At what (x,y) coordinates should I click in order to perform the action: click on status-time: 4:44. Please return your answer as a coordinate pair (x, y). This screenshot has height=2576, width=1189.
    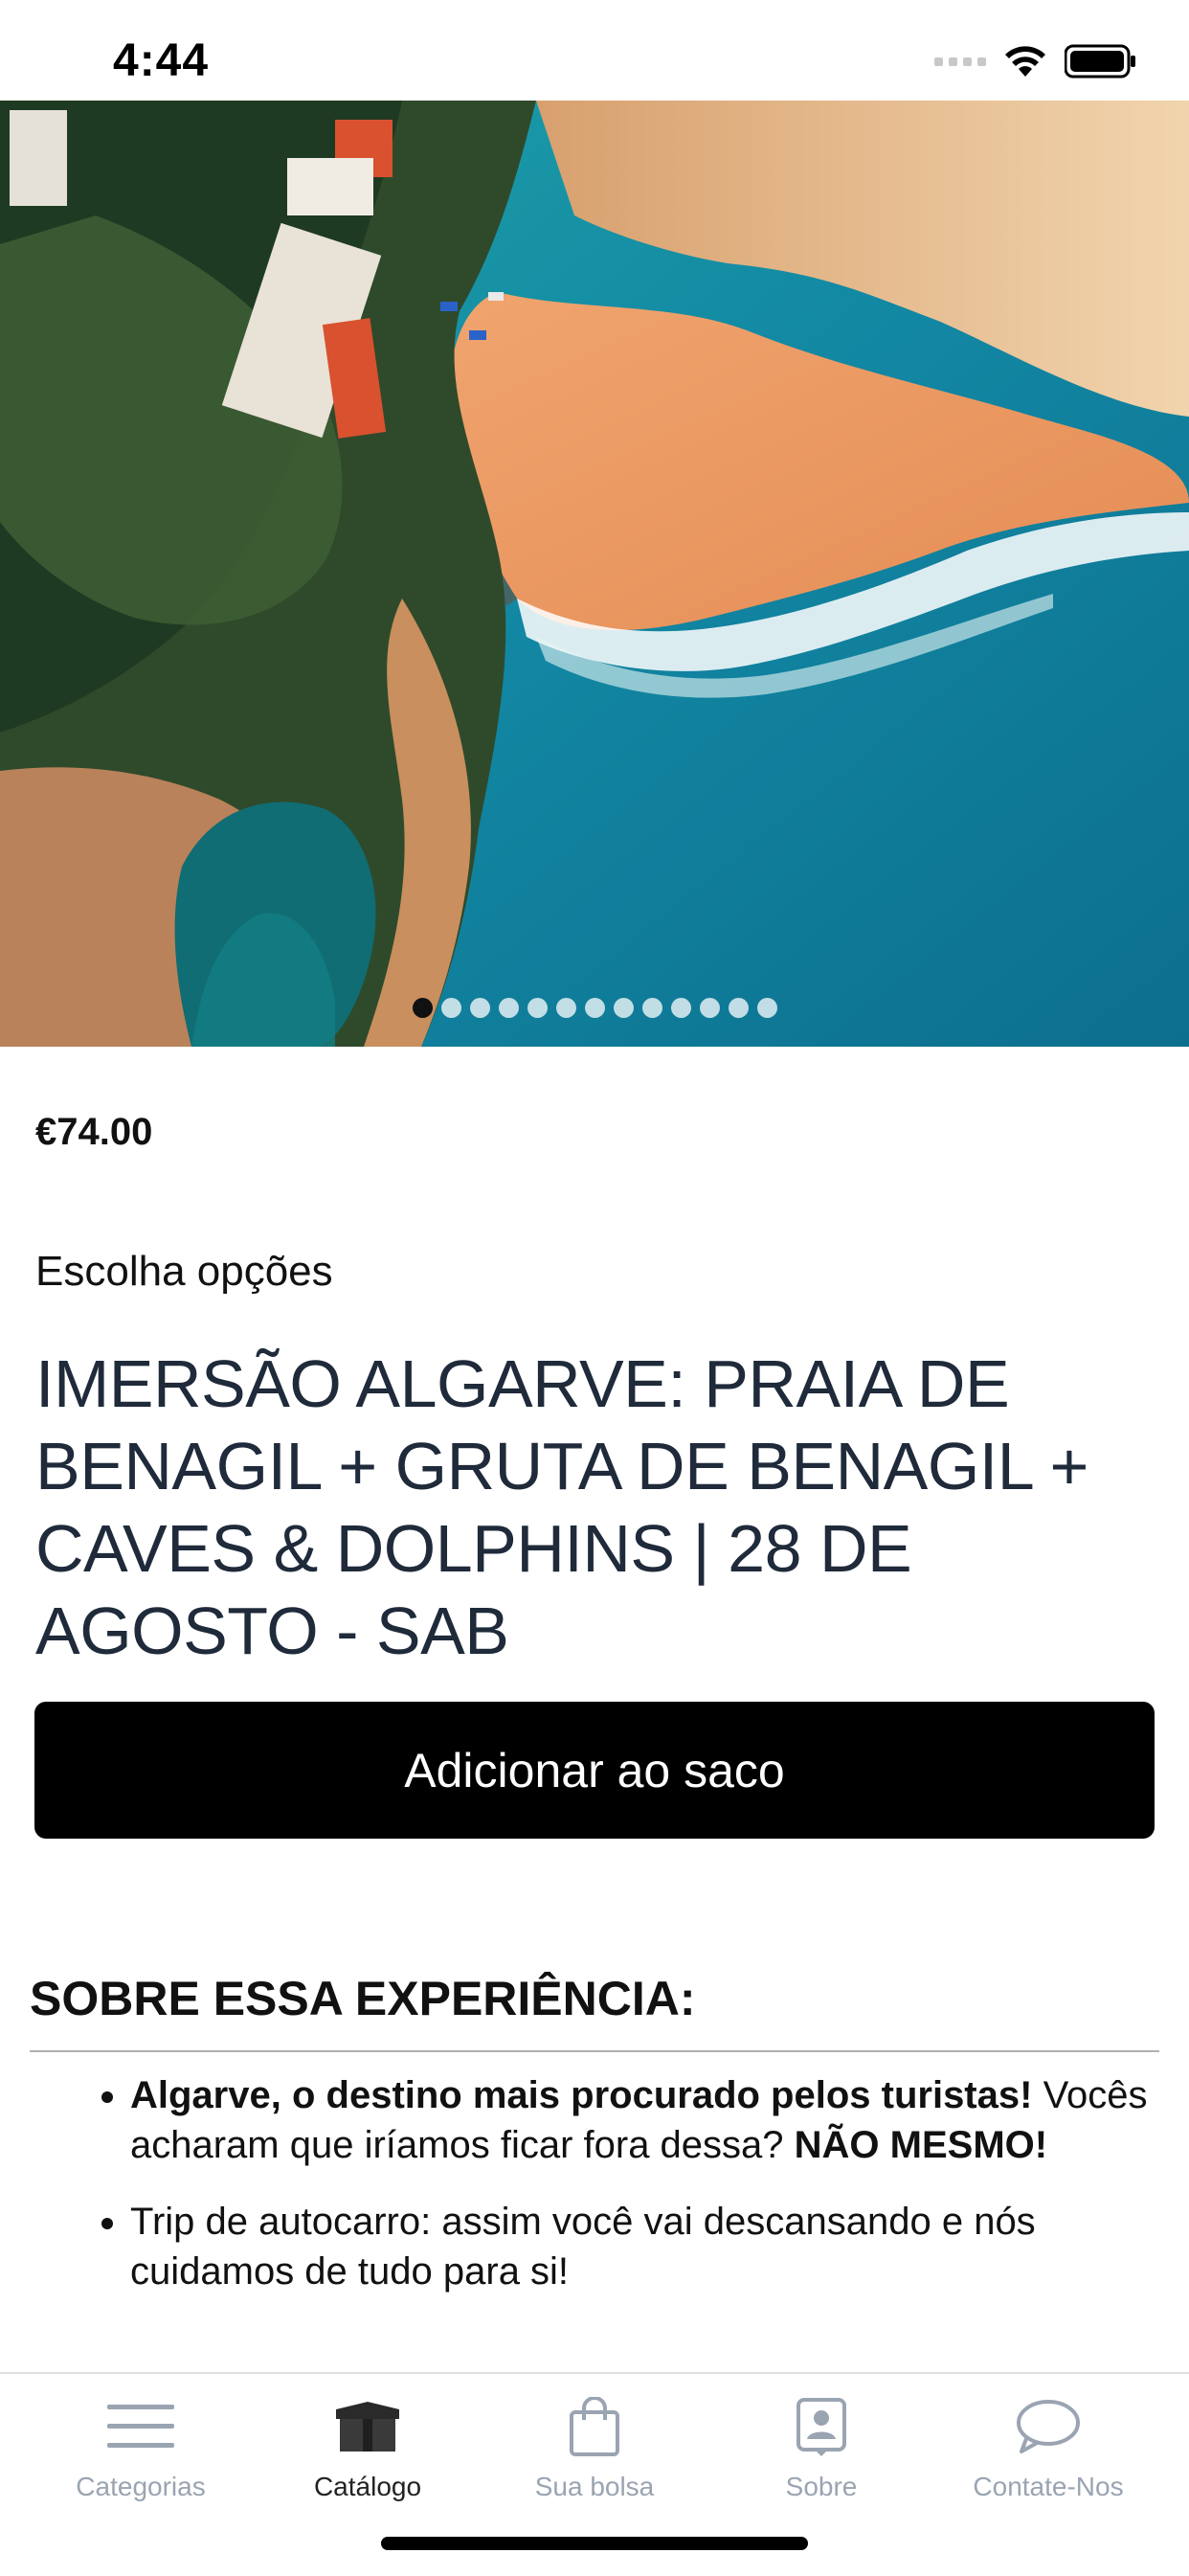
    Looking at the image, I should click on (161, 60).